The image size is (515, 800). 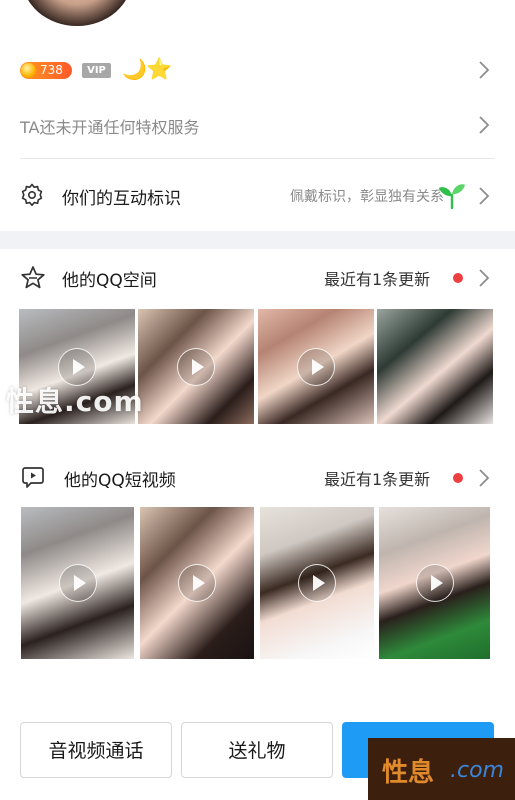 I want to click on short-video-chevron-icon, so click(x=484, y=478).